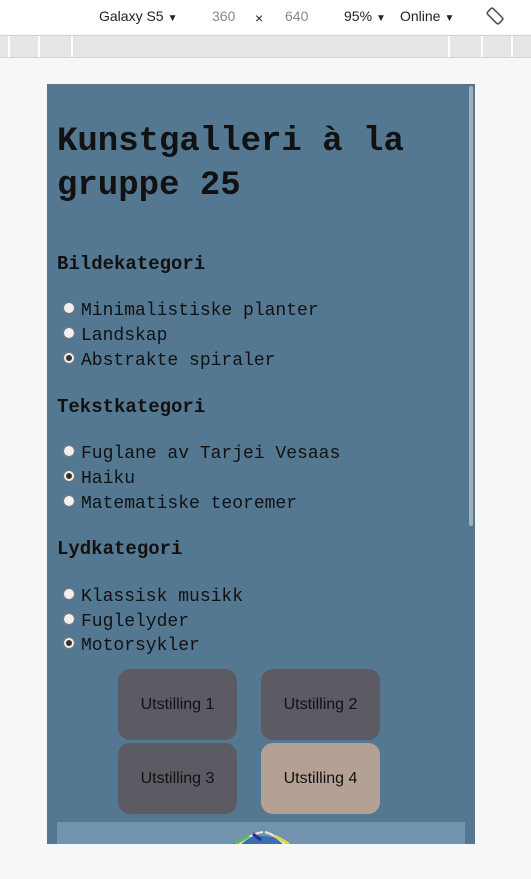 The height and width of the screenshot is (879, 531). I want to click on radio-sound-option: Klassisk musikk, so click(153, 597).